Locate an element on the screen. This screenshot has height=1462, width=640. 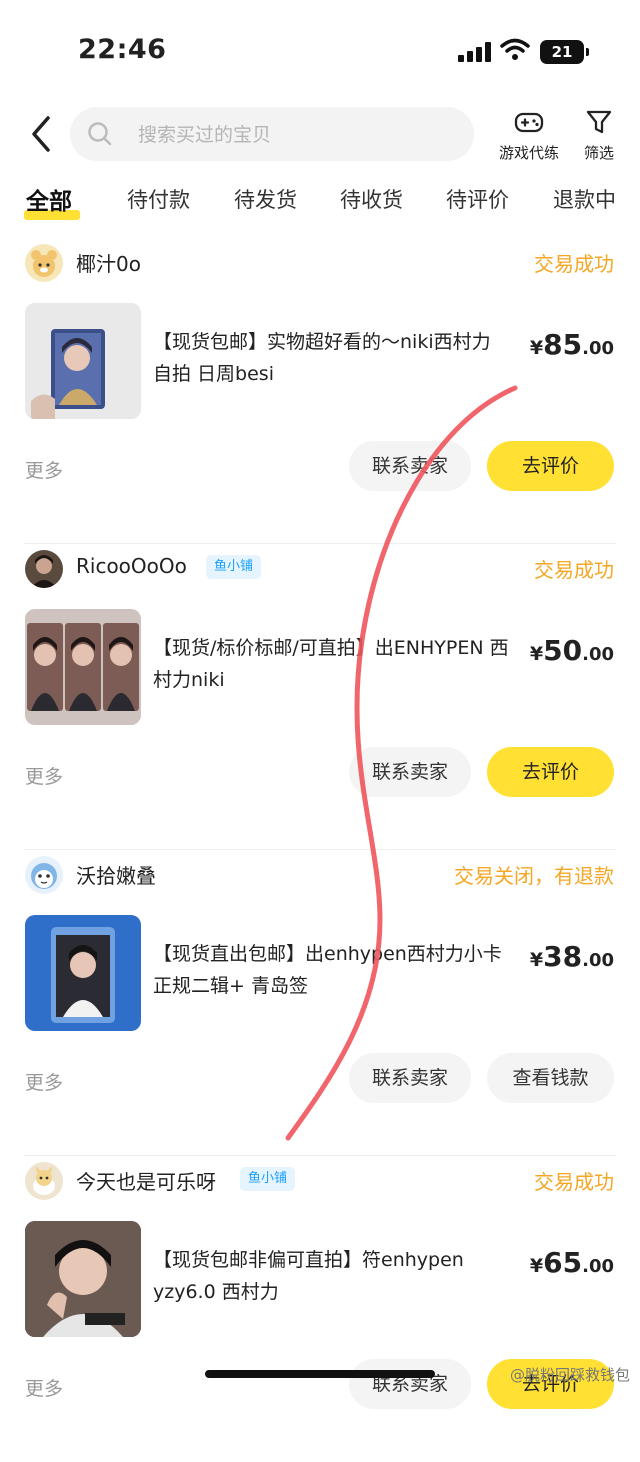
order-tabs: 全部 待付款 待发货 待收货 待评价 退款中 is located at coordinates (320, 203).